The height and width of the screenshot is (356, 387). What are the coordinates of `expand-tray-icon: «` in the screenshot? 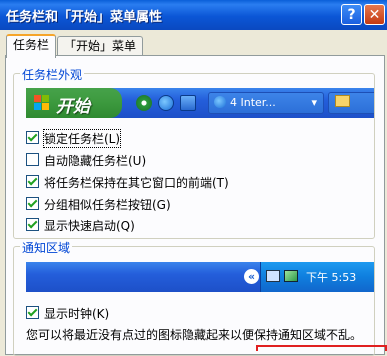 It's located at (251, 276).